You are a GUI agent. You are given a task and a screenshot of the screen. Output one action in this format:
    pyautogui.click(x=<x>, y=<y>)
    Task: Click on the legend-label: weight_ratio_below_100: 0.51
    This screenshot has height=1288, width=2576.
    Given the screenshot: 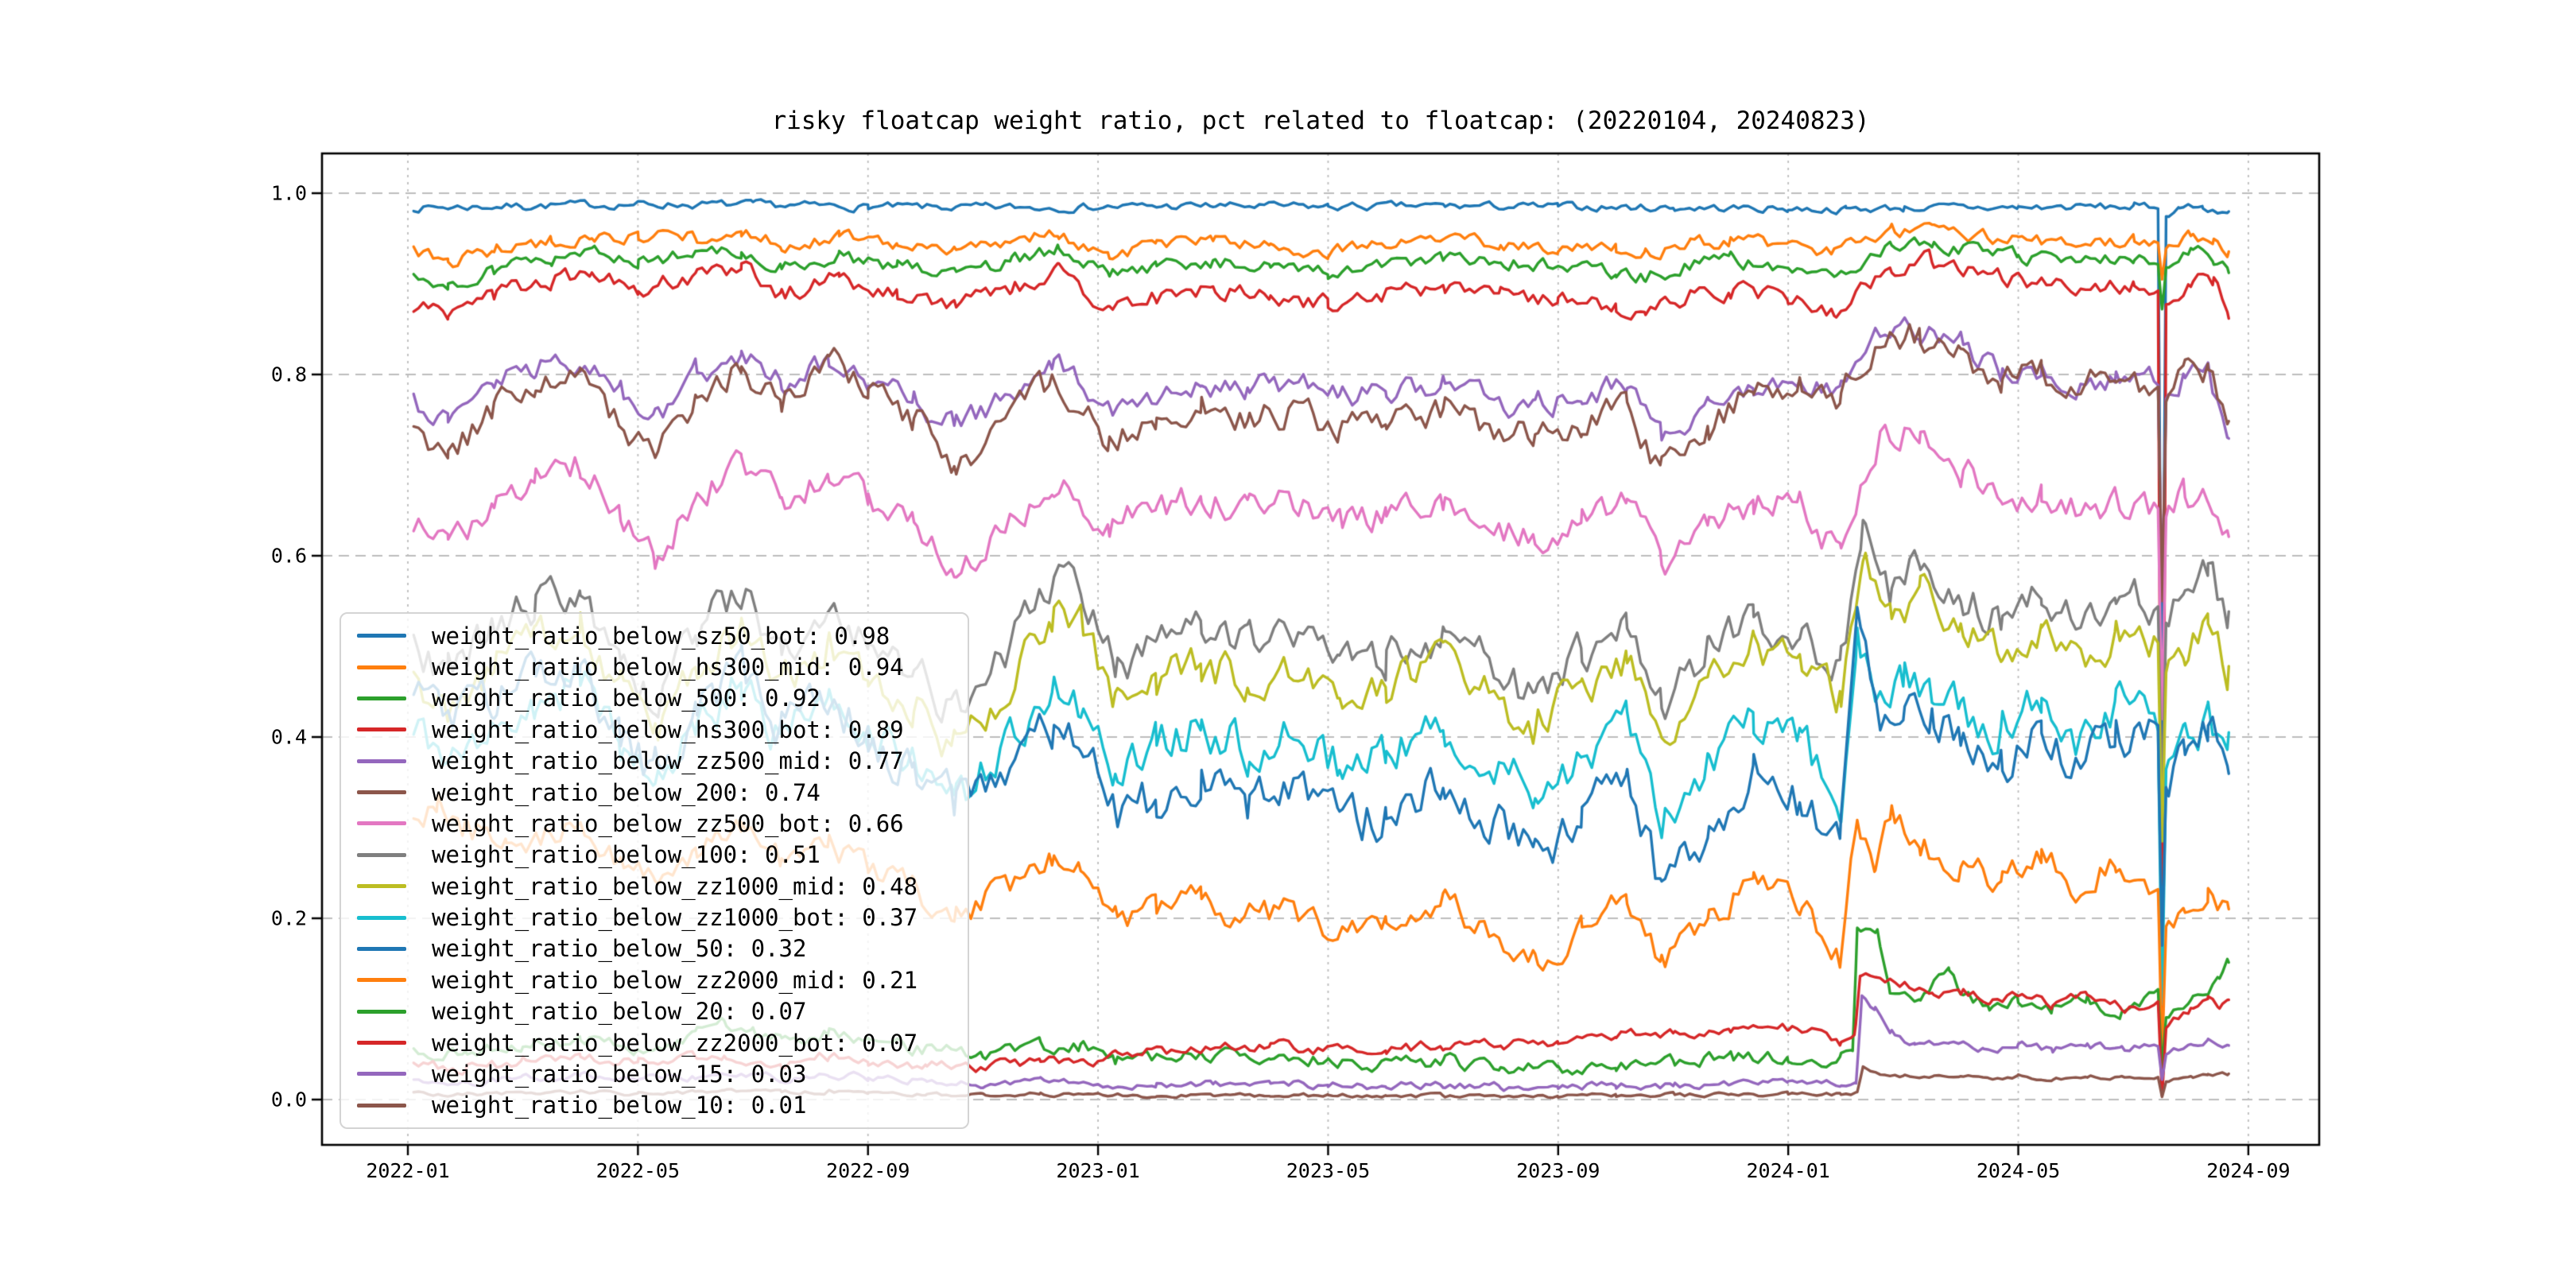 What is the action you would take?
    pyautogui.click(x=626, y=855)
    